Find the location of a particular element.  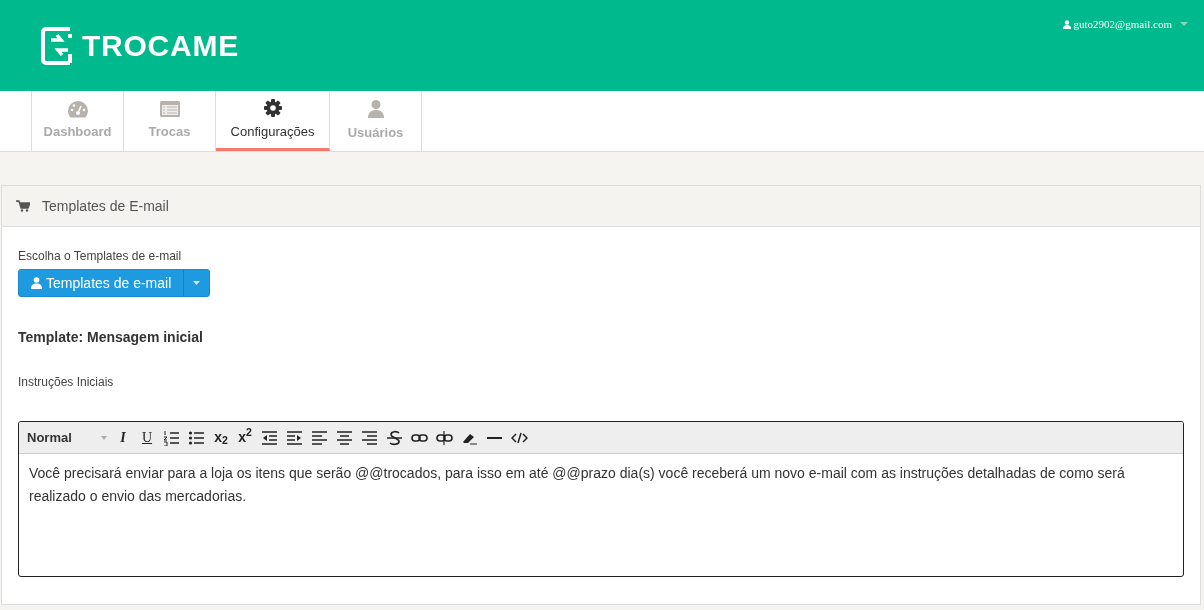

format-tool: I is located at coordinates (123, 437).